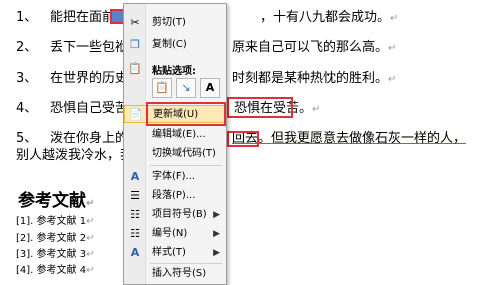 The image size is (500, 285). Describe the element at coordinates (27, 78) in the screenshot. I see `list-number: 3、` at that location.